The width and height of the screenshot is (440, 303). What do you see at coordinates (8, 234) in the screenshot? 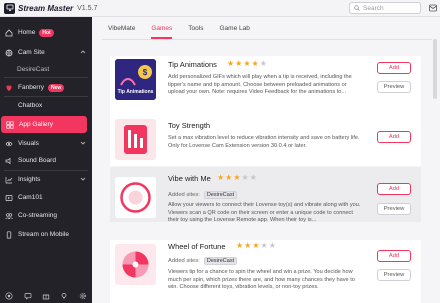
I see `mobile-icon` at bounding box center [8, 234].